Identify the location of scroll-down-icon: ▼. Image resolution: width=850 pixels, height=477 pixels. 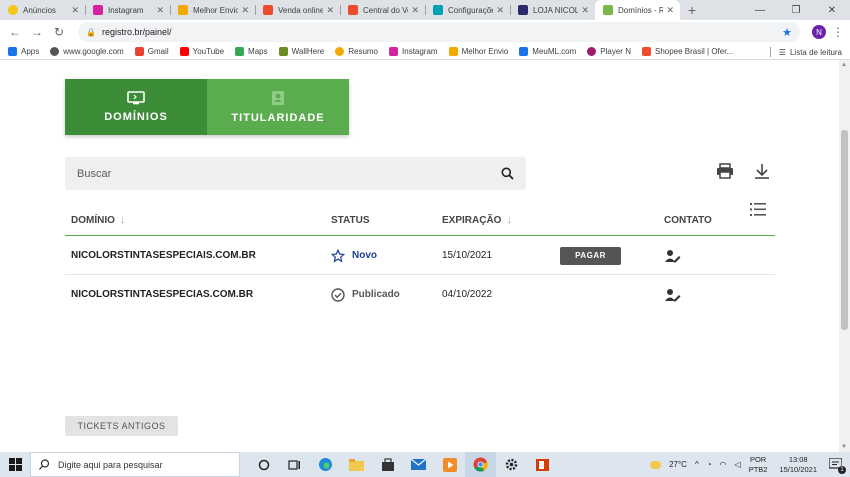
(844, 447).